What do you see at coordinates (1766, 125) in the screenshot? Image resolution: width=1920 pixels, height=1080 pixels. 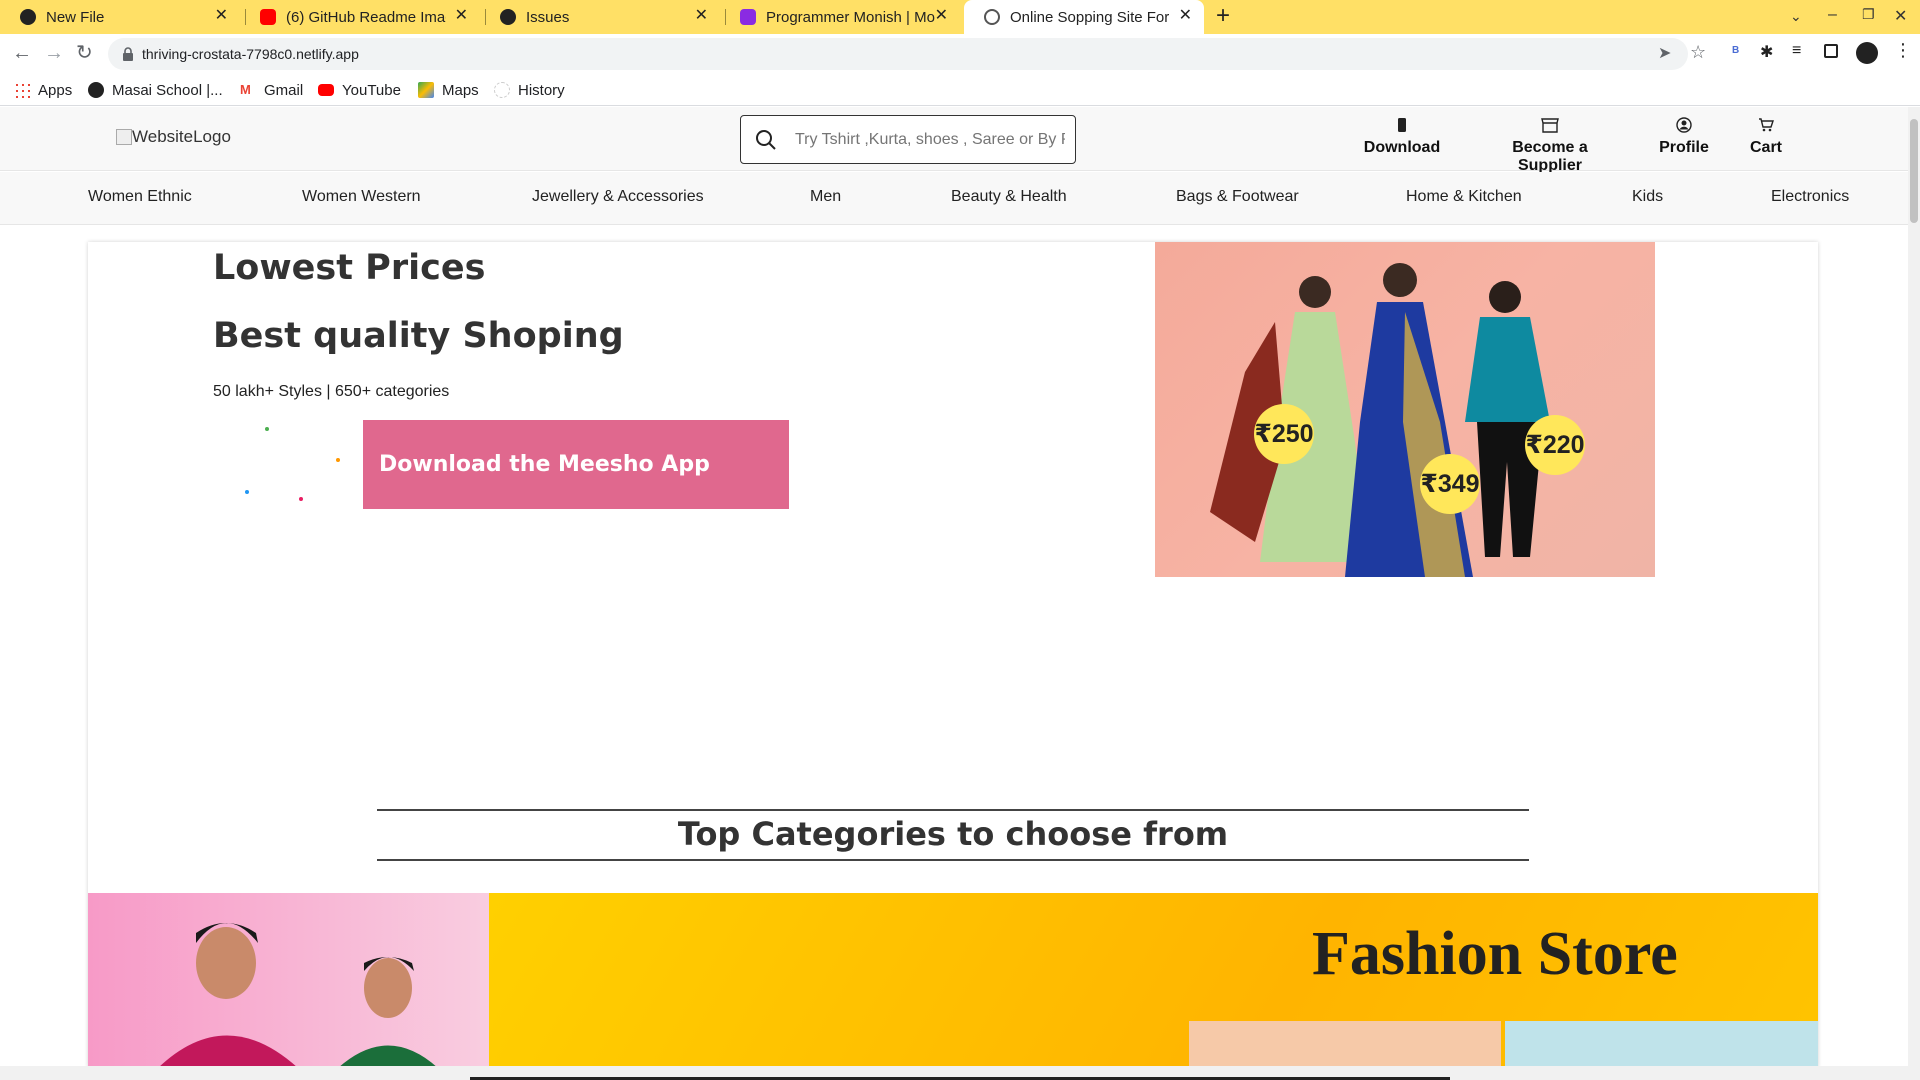 I see `cart-icon` at bounding box center [1766, 125].